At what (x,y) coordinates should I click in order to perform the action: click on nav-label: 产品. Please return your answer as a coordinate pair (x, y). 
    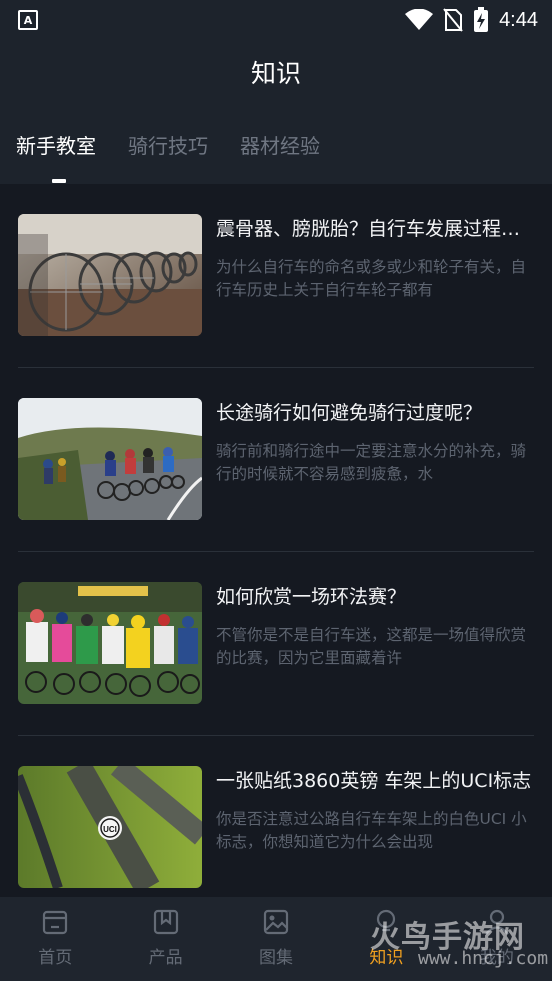
    Looking at the image, I should click on (165, 958).